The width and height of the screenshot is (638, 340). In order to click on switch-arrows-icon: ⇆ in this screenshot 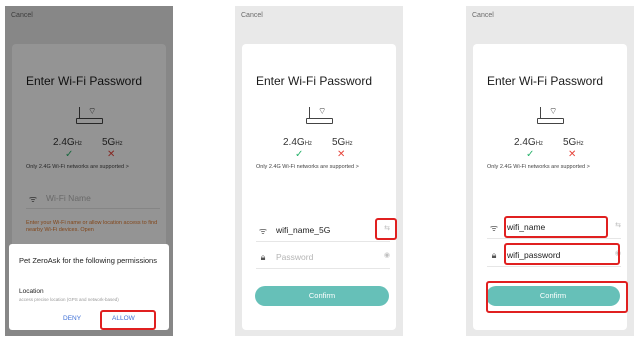, I will do `click(618, 225)`.